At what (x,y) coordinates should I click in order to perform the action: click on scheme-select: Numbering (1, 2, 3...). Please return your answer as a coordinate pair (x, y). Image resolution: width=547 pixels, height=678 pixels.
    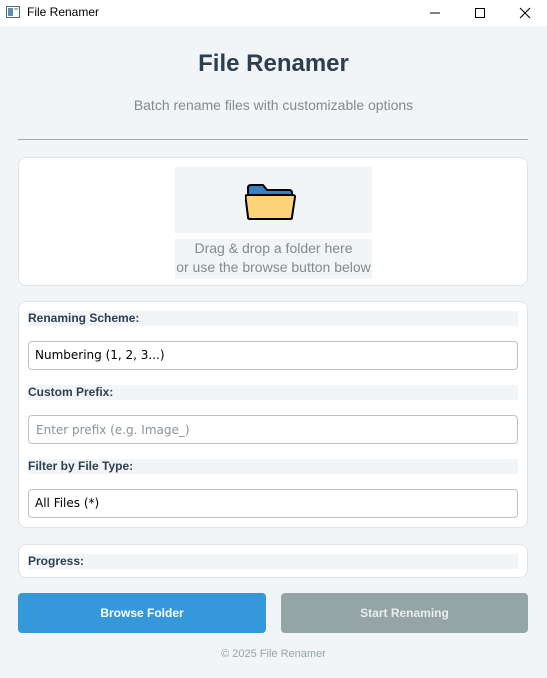
    Looking at the image, I should click on (273, 355).